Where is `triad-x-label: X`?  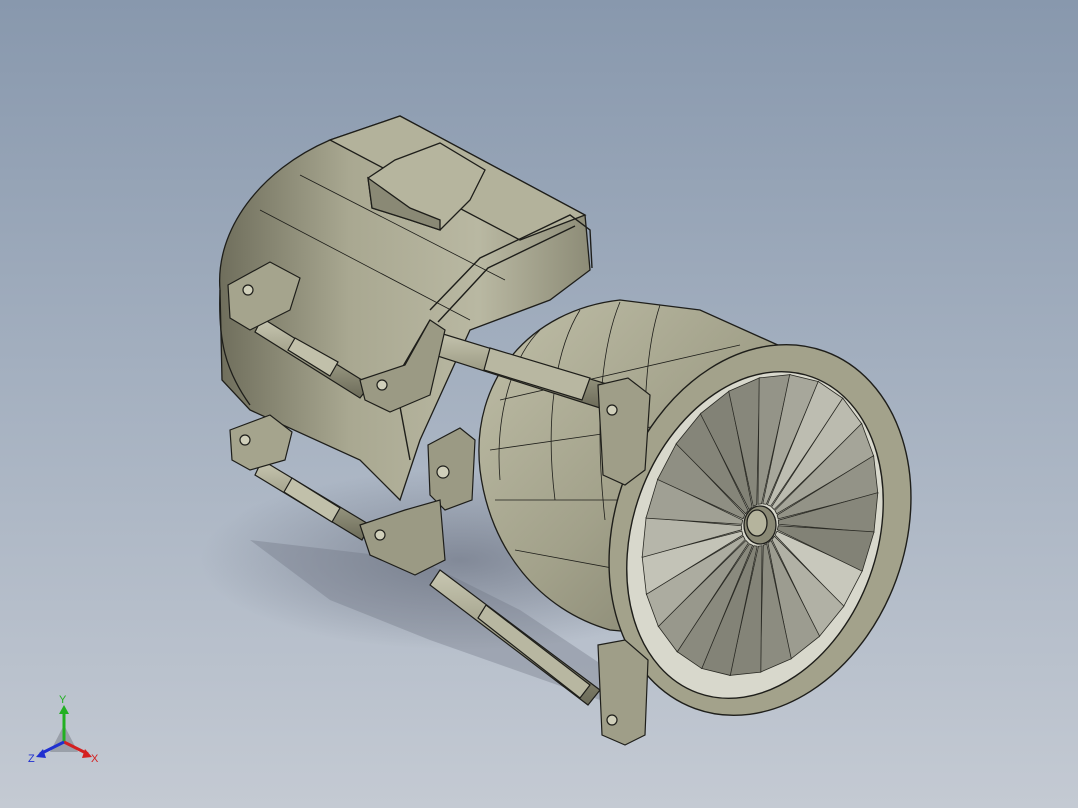
triad-x-label: X is located at coordinates (95, 759).